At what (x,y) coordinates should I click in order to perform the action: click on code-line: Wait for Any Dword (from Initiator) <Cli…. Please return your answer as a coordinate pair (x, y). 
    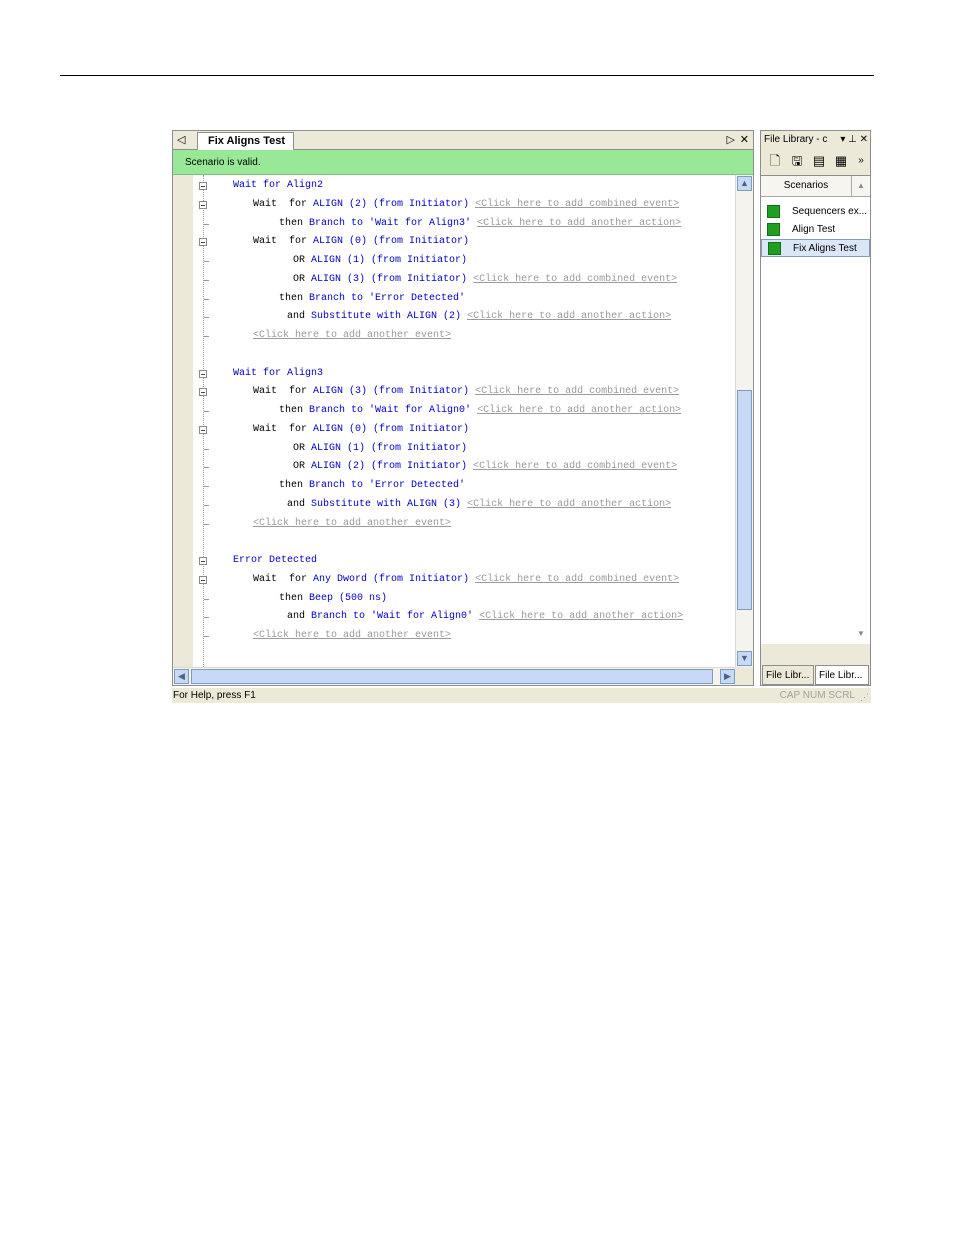
    Looking at the image, I should click on (466, 580).